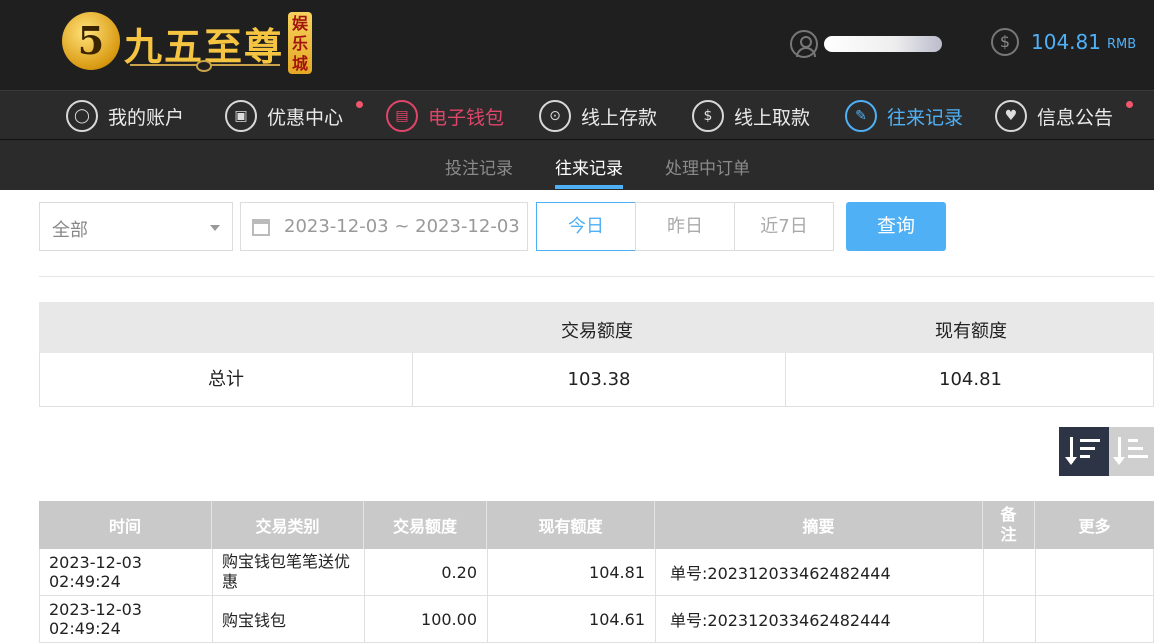 This screenshot has width=1154, height=643. Describe the element at coordinates (289, 572) in the screenshot. I see `cell-type: 购宝钱包笔笔送优惠` at that location.